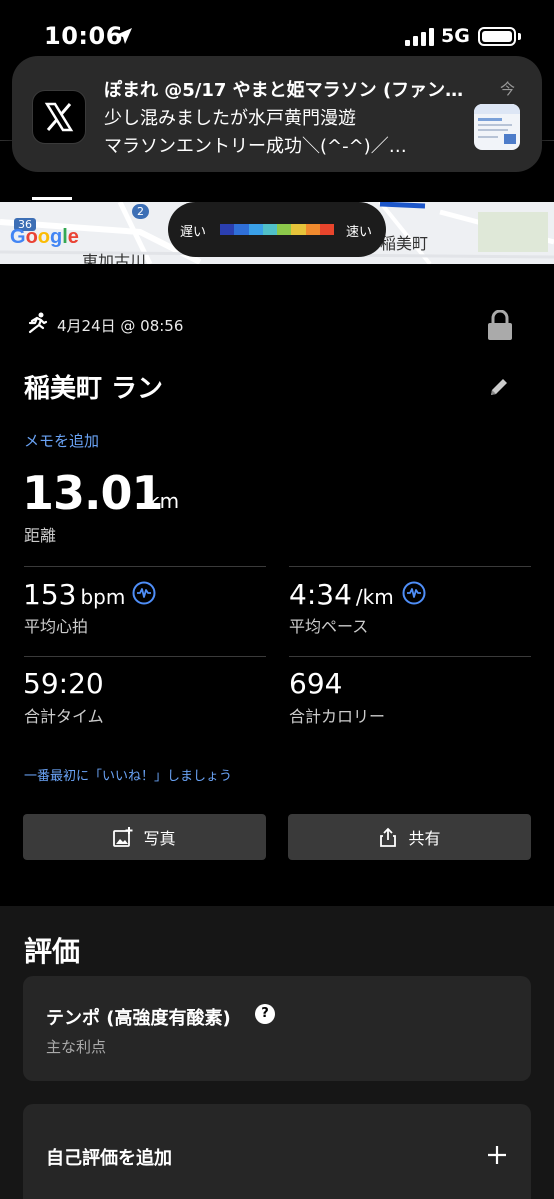 Image resolution: width=554 pixels, height=1199 pixels. Describe the element at coordinates (497, 127) in the screenshot. I see `notification-thumbnail` at that location.